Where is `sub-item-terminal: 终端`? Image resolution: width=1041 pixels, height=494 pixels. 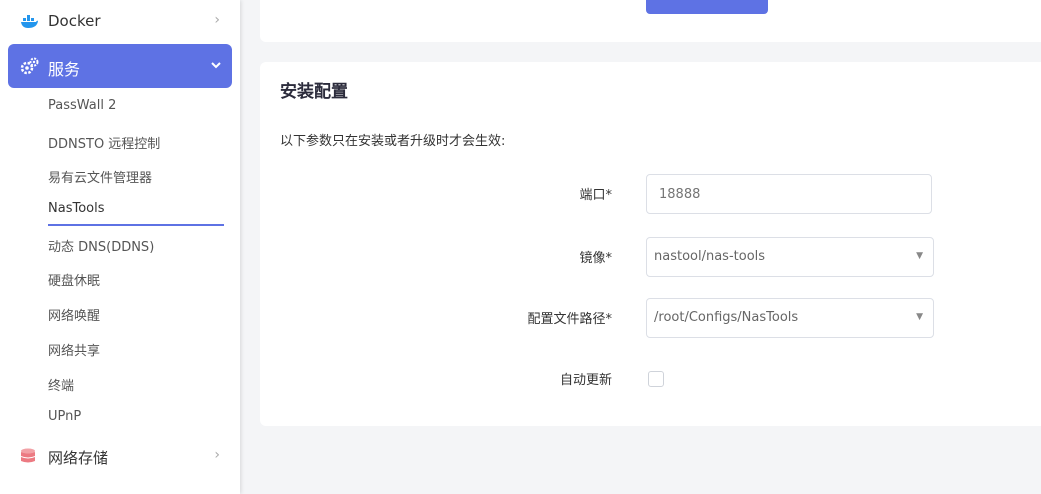 sub-item-terminal: 终端 is located at coordinates (61, 384).